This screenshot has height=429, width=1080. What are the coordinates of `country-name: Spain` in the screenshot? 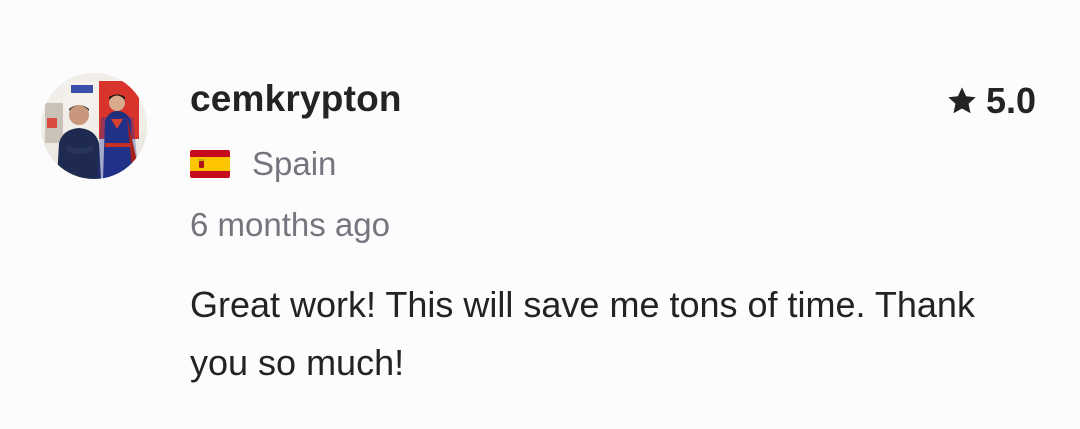 It's located at (294, 163).